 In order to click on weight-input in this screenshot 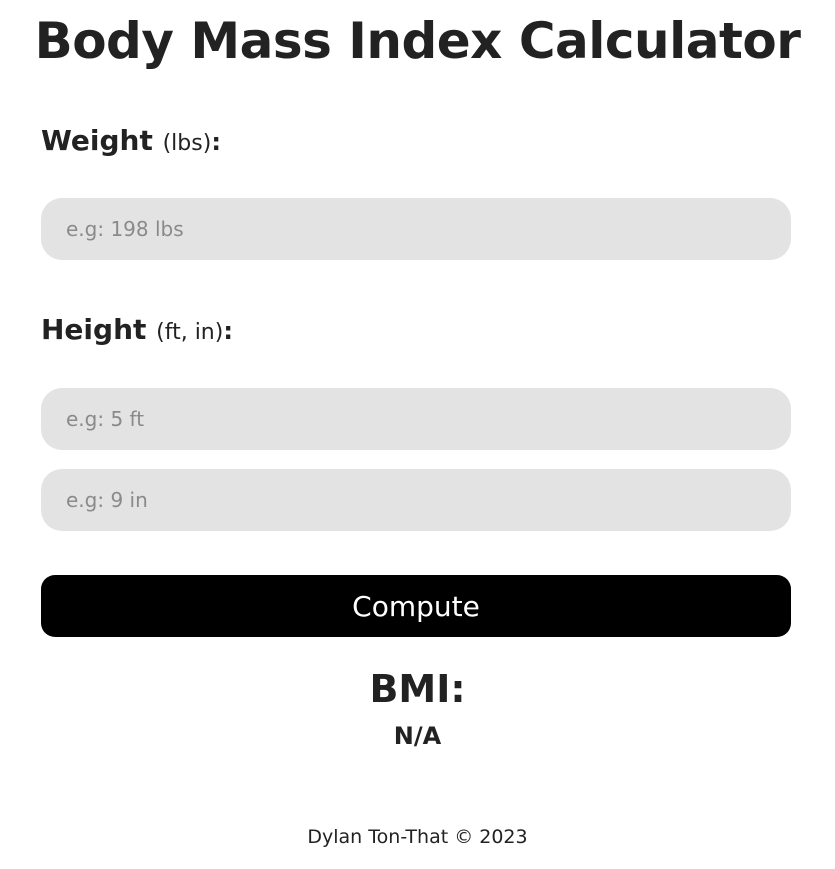, I will do `click(416, 229)`.